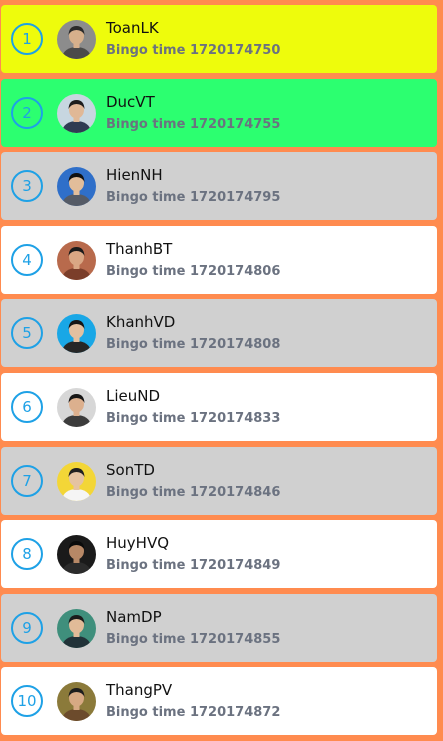  What do you see at coordinates (193, 50) in the screenshot?
I see `bingo-time: Bingo time 1720174750` at bounding box center [193, 50].